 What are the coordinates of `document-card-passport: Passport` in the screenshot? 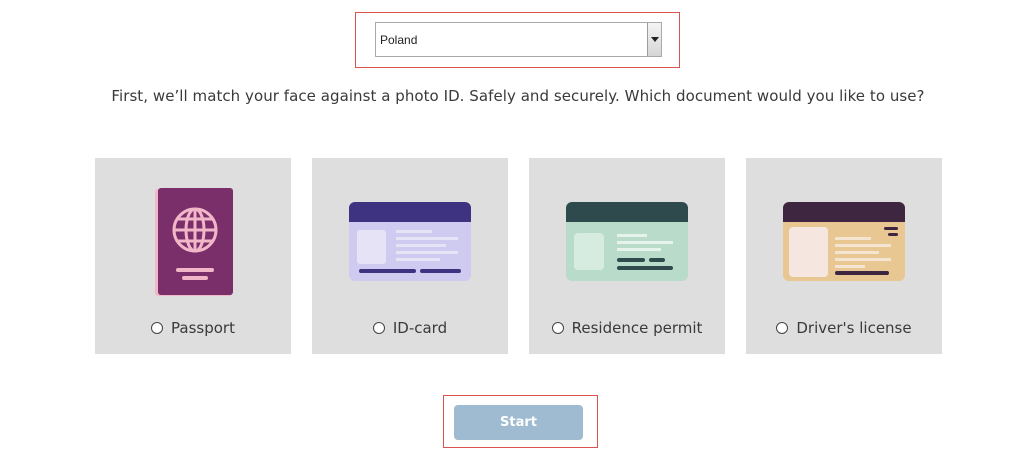 It's located at (193, 256).